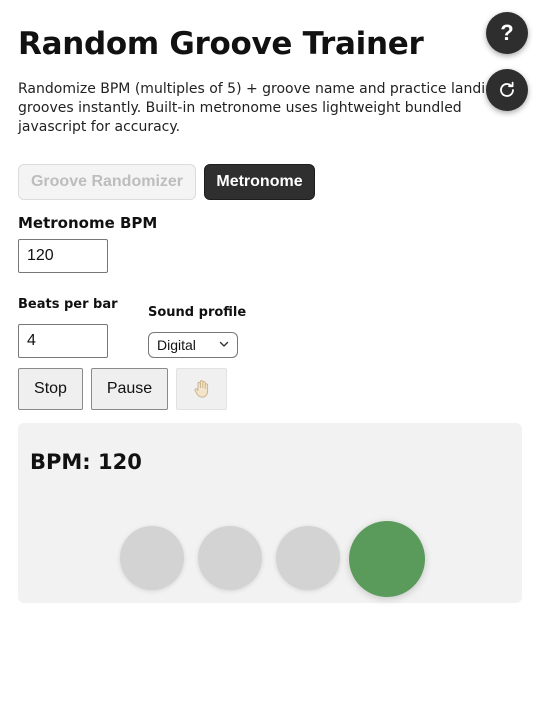 The height and width of the screenshot is (720, 540). I want to click on help-button: ?, so click(507, 33).